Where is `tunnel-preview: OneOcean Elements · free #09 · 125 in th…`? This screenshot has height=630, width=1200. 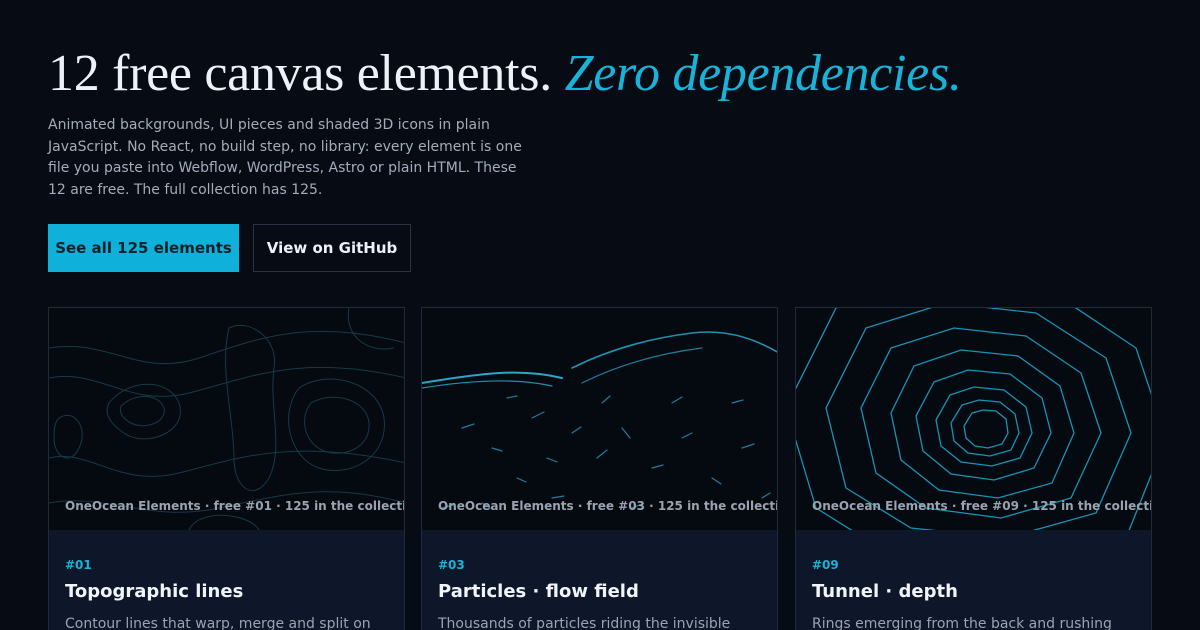
tunnel-preview: OneOcean Elements · free #09 · 125 in th… is located at coordinates (973, 419).